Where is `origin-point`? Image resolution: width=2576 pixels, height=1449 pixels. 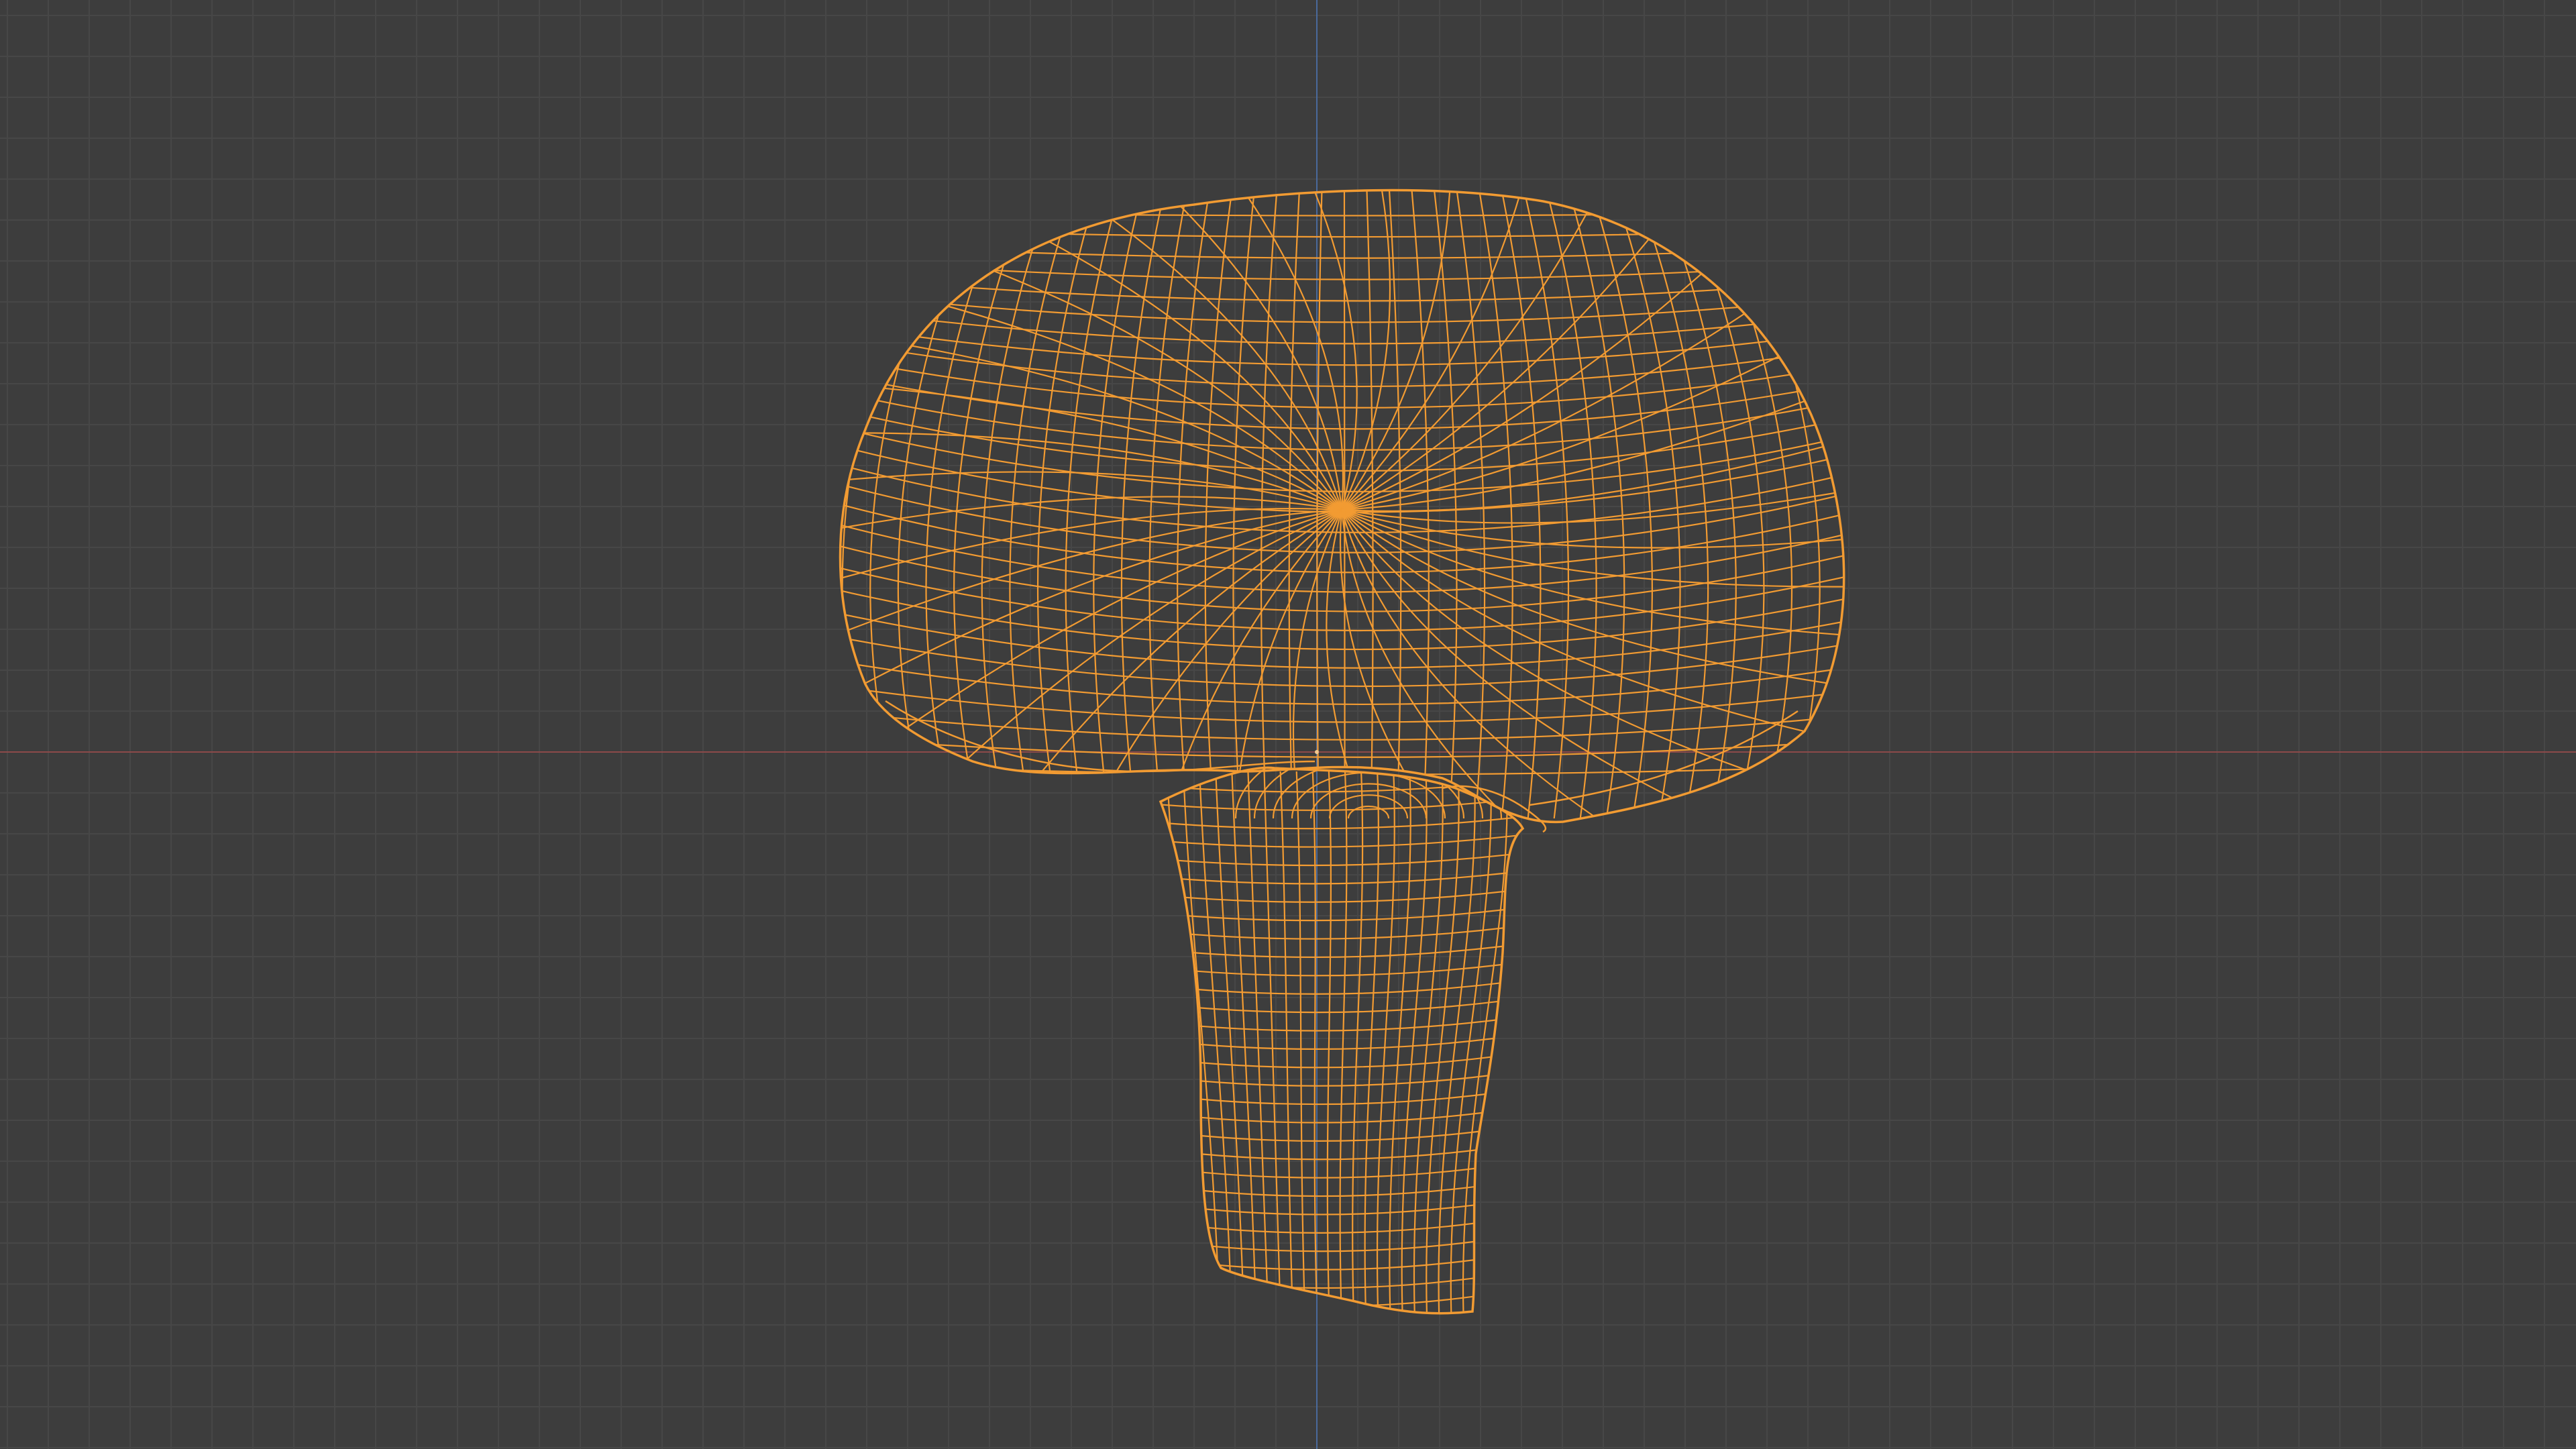 origin-point is located at coordinates (1317, 752).